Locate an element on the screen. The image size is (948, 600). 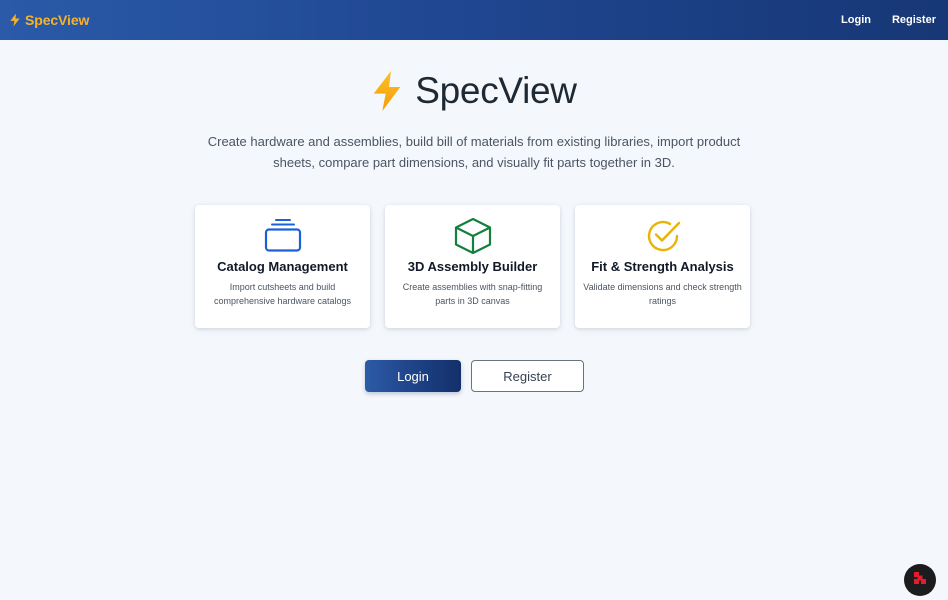
feature-title: Catalog Management is located at coordinates (282, 266).